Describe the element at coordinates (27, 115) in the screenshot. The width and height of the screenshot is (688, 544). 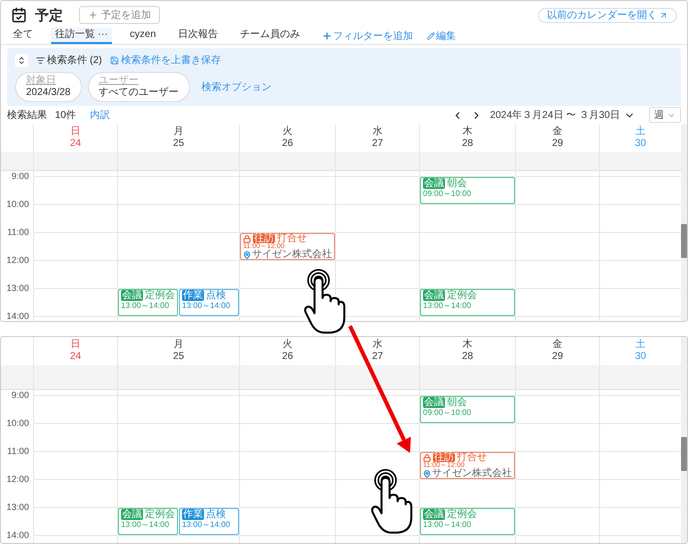
I see `results-label: 検索結果` at that location.